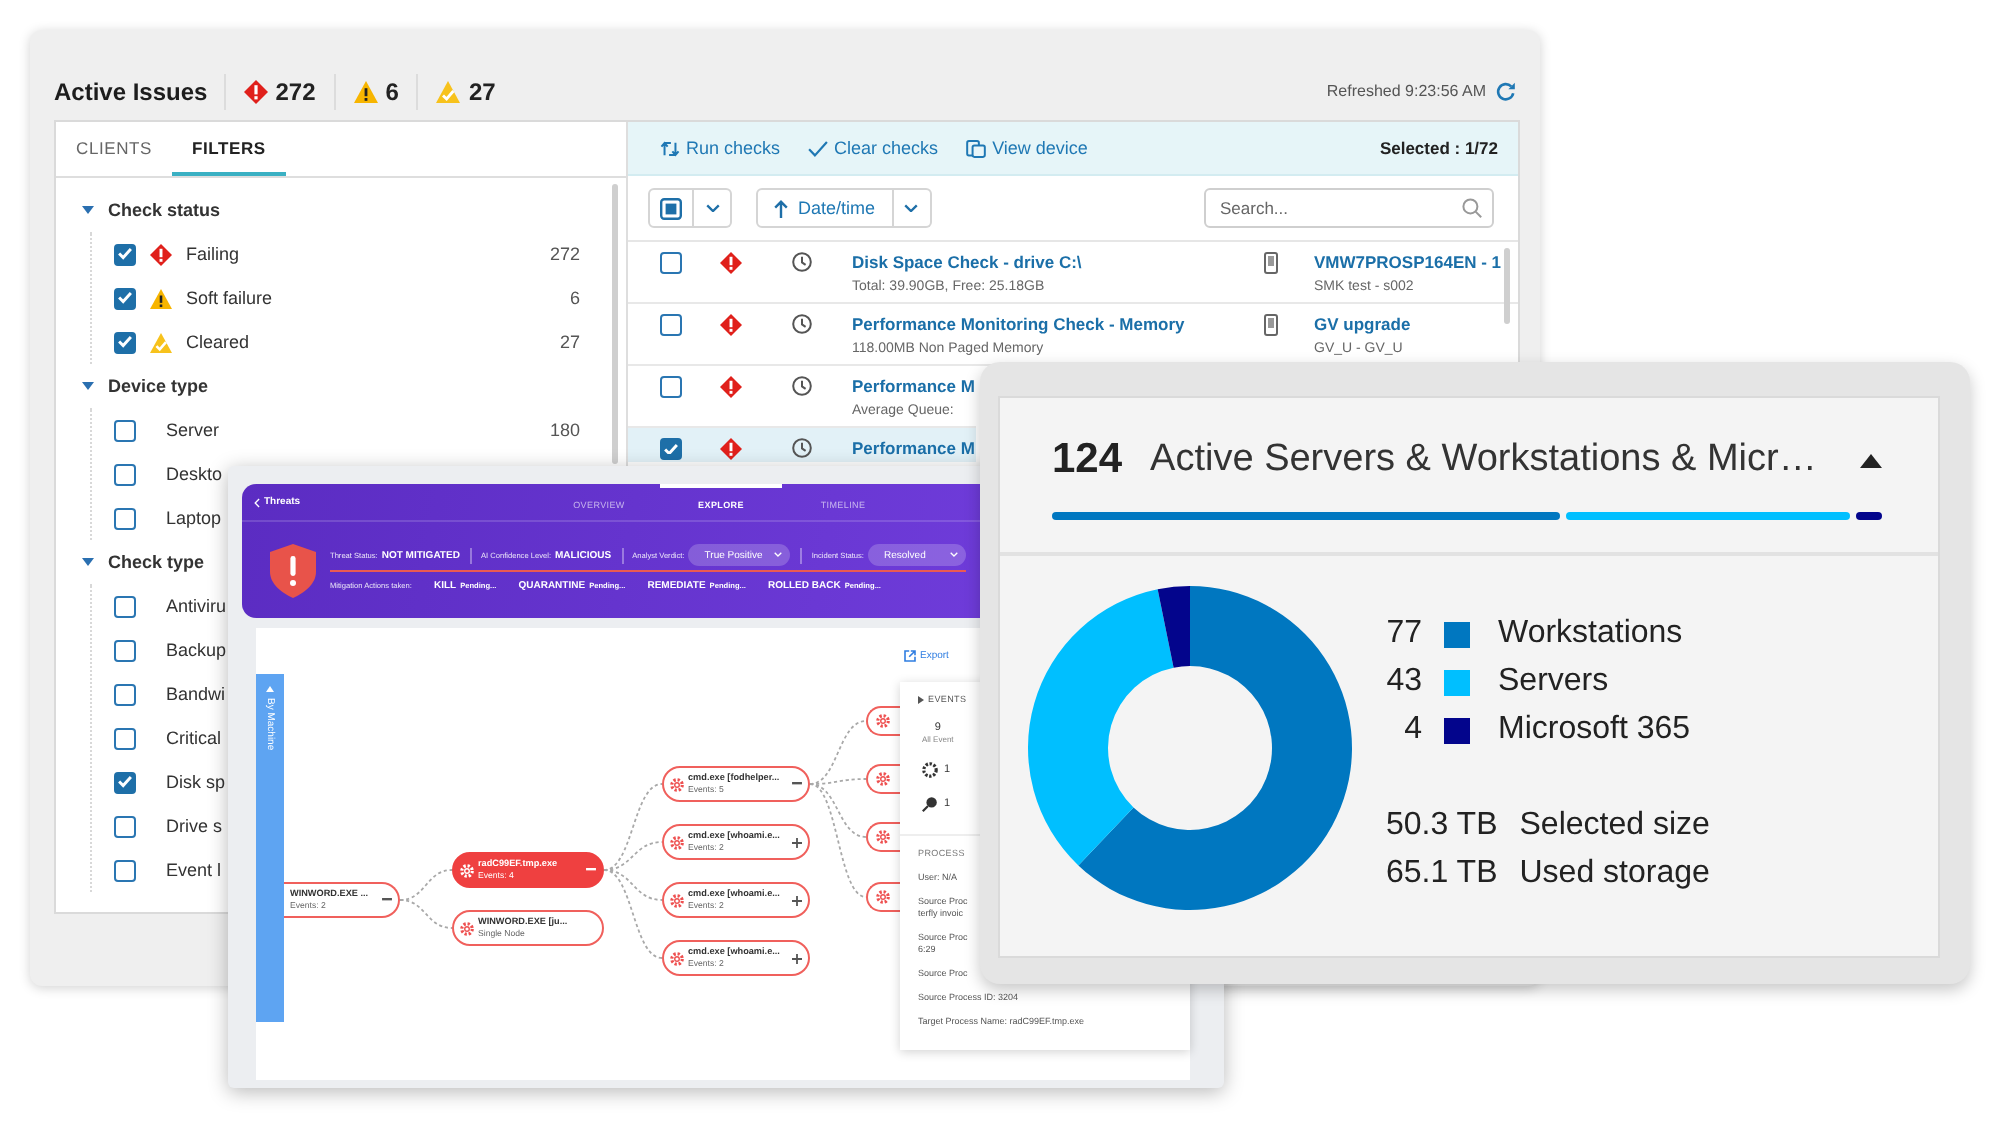  What do you see at coordinates (194, 870) in the screenshot?
I see `filter-label: Event l` at bounding box center [194, 870].